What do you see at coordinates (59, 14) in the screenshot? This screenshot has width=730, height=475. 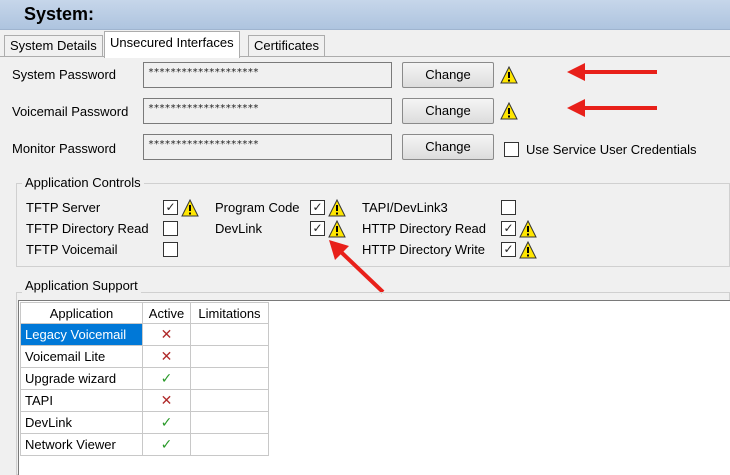 I see `page-title: System:` at bounding box center [59, 14].